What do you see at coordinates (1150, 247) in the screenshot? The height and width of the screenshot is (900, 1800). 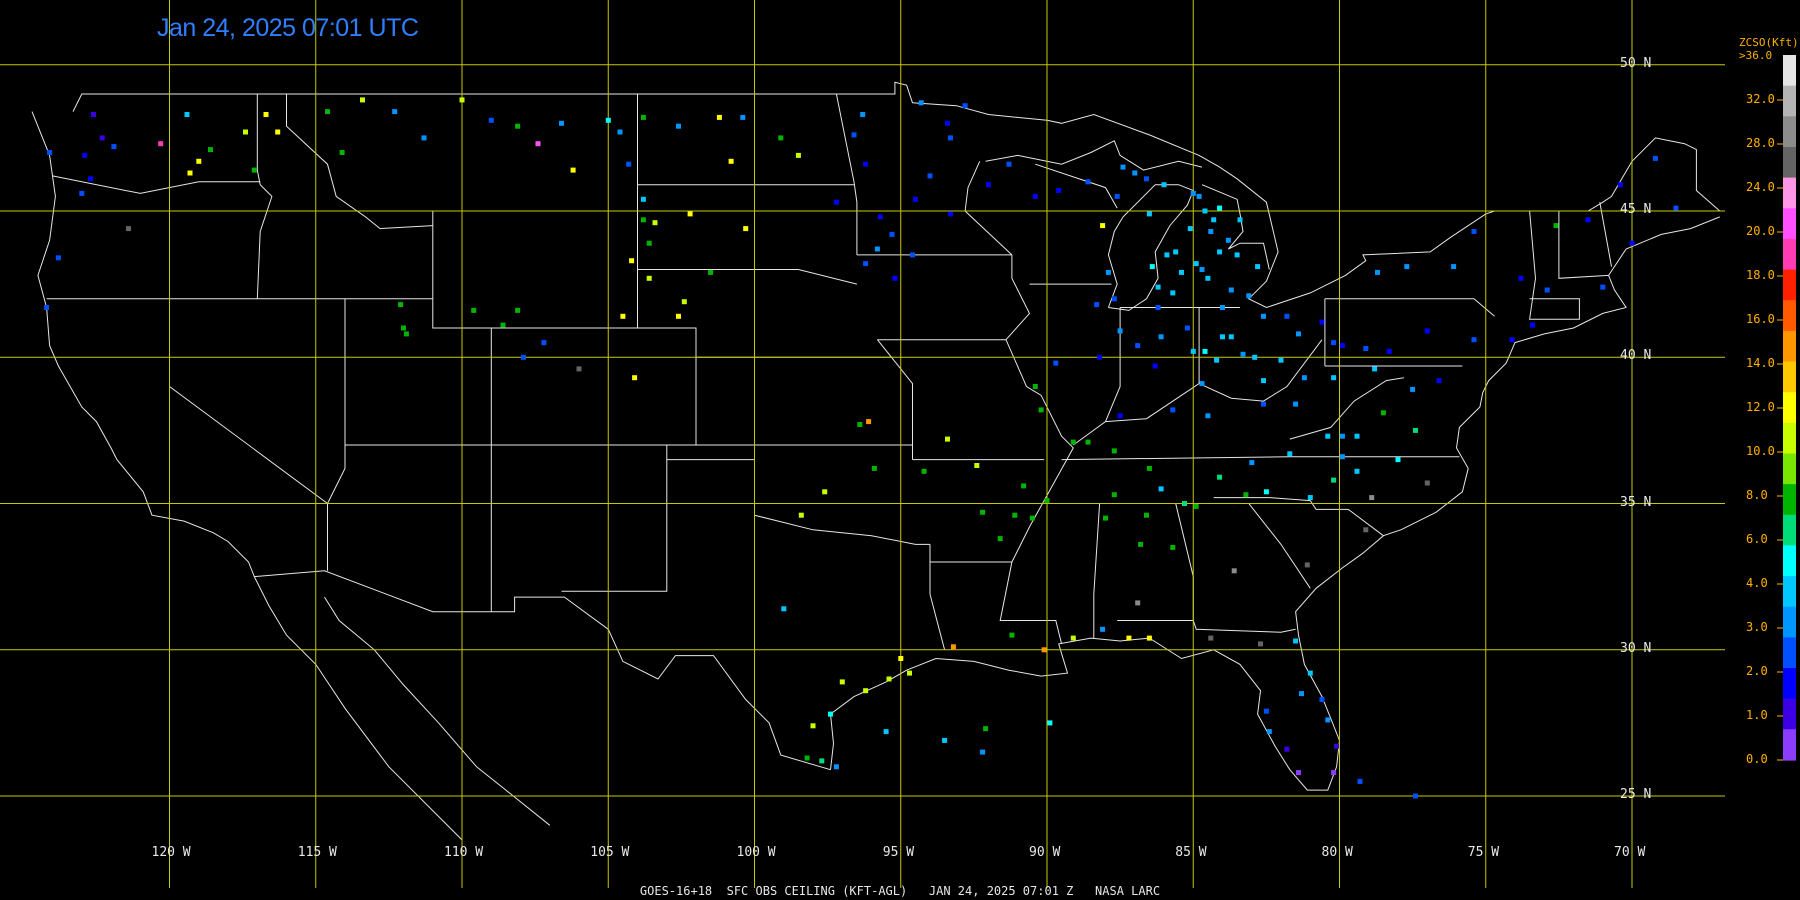 I see `border-lake-michigan` at bounding box center [1150, 247].